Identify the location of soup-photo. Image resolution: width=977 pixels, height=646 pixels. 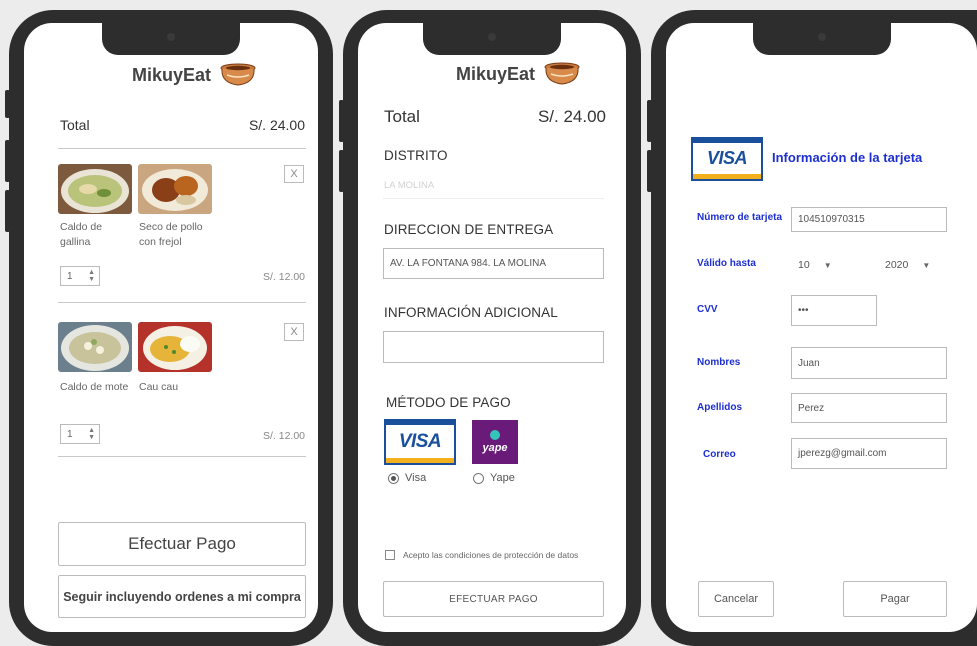
(95, 189).